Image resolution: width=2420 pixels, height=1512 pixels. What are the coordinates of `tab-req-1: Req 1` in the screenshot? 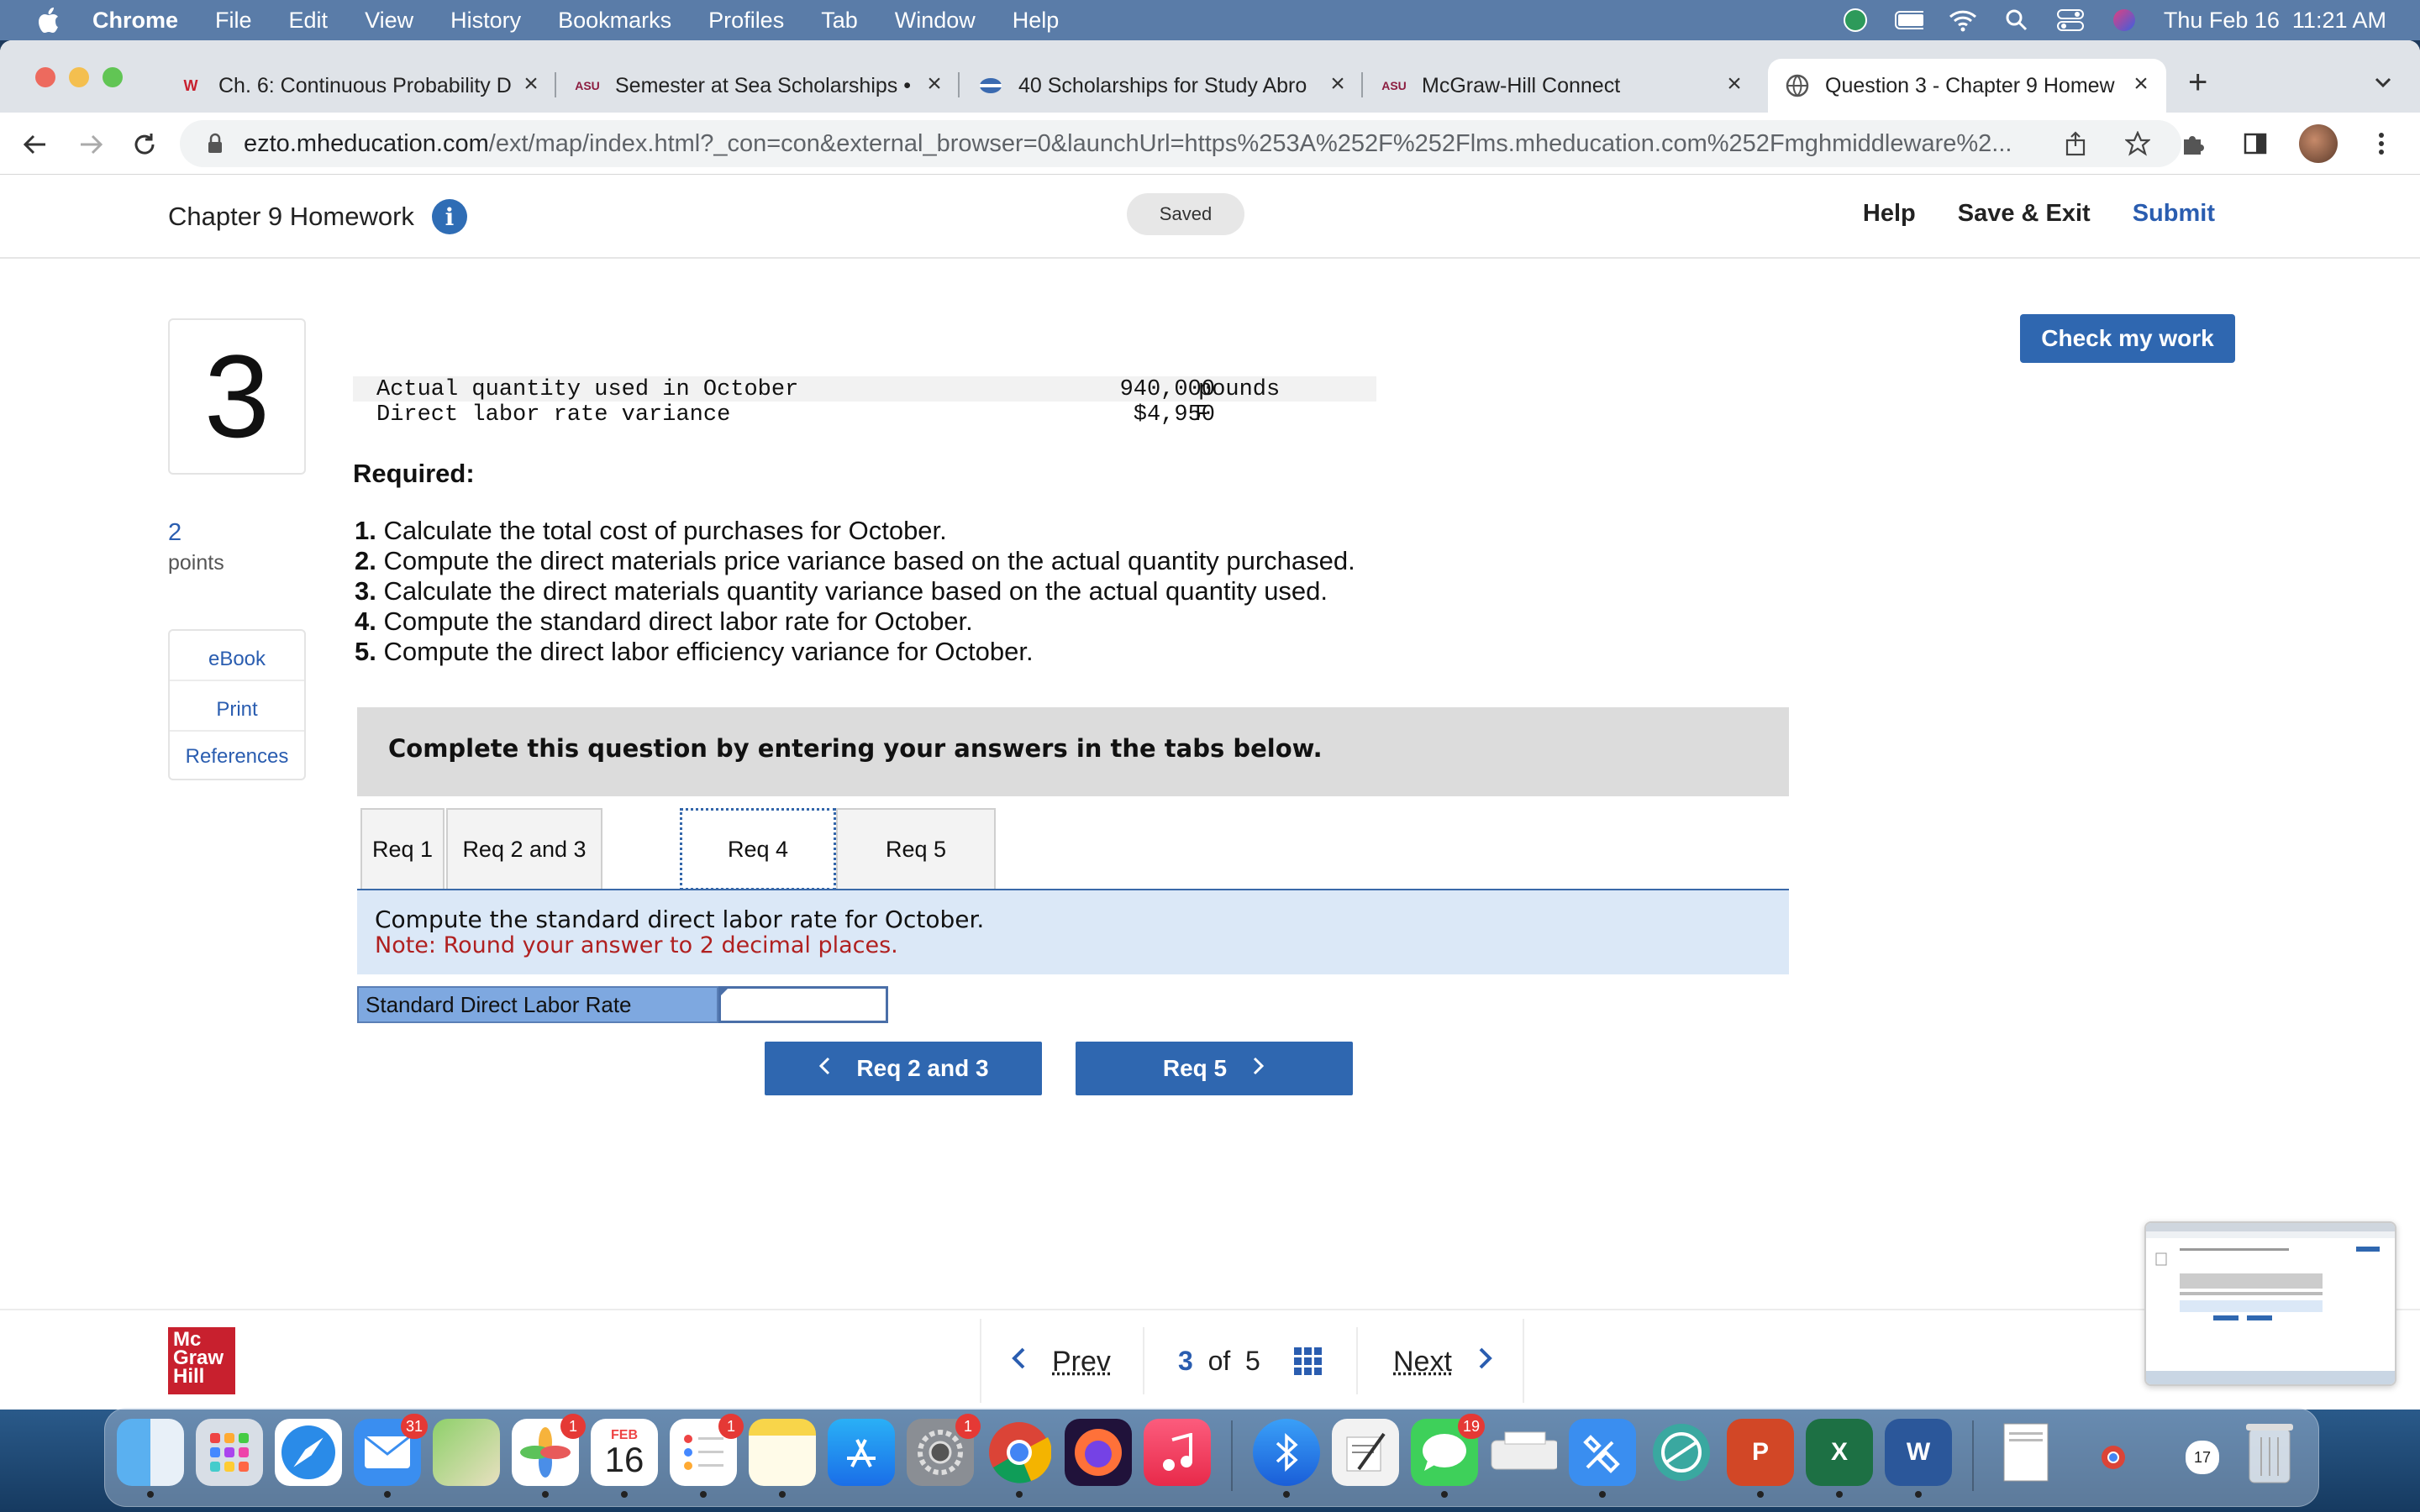 It's located at (402, 848).